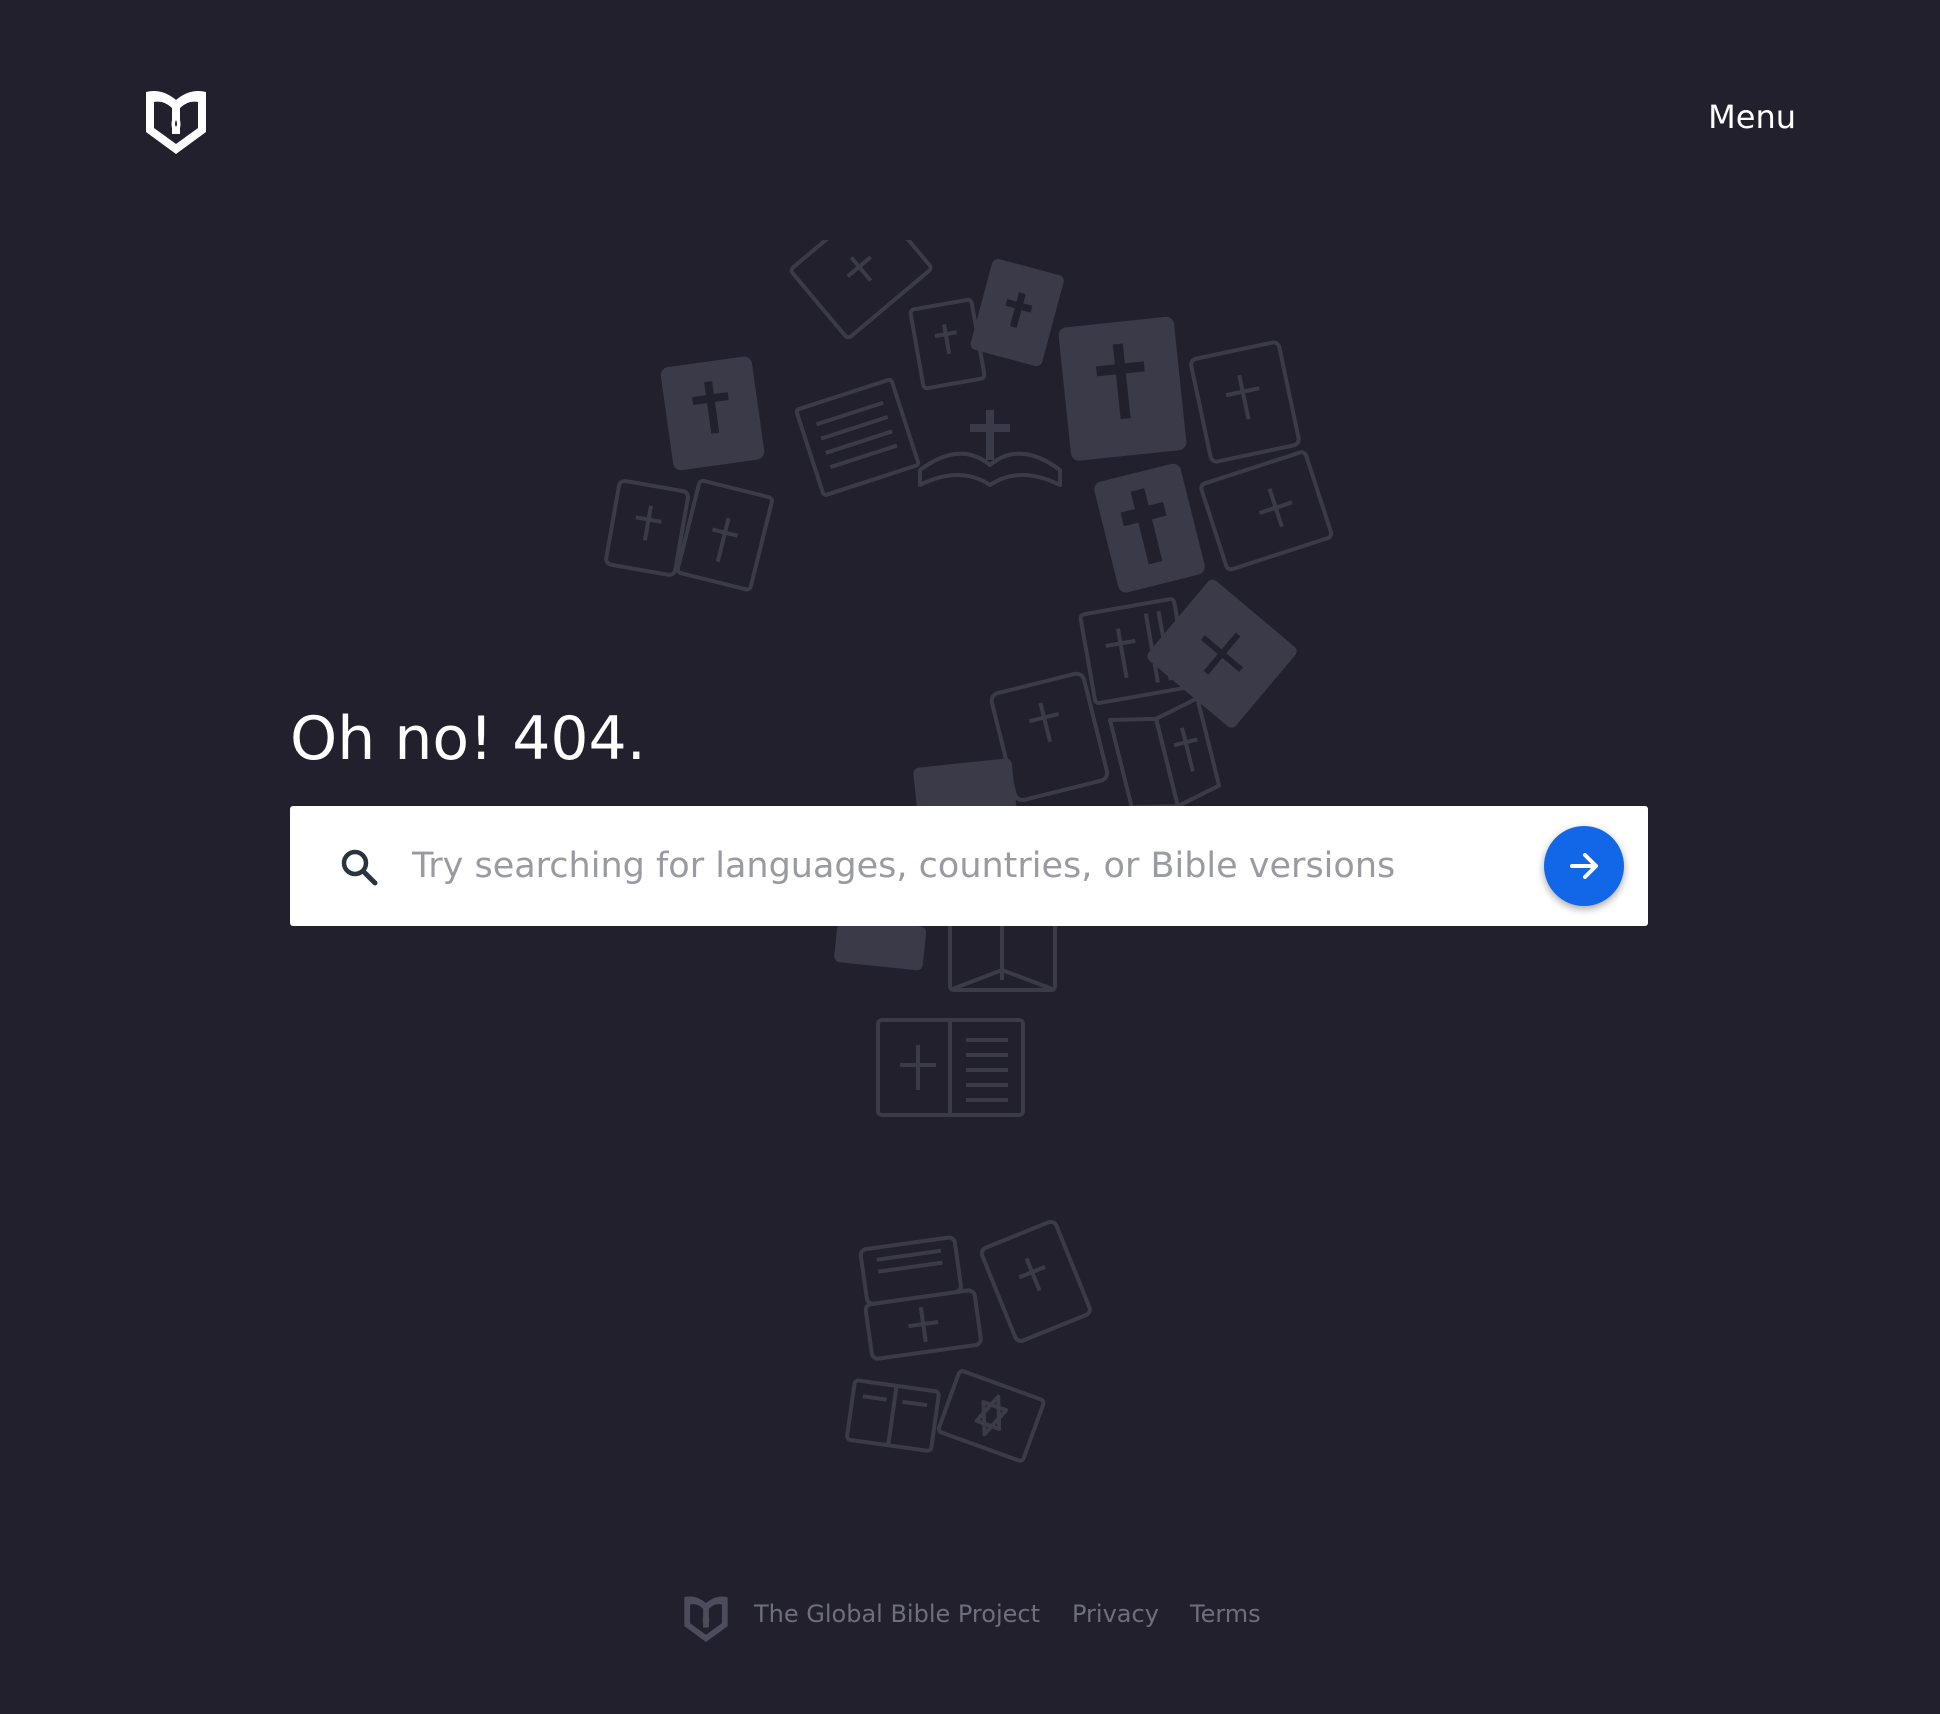  I want to click on footer: The Global Bible Project Privacy Terms, so click(970, 1616).